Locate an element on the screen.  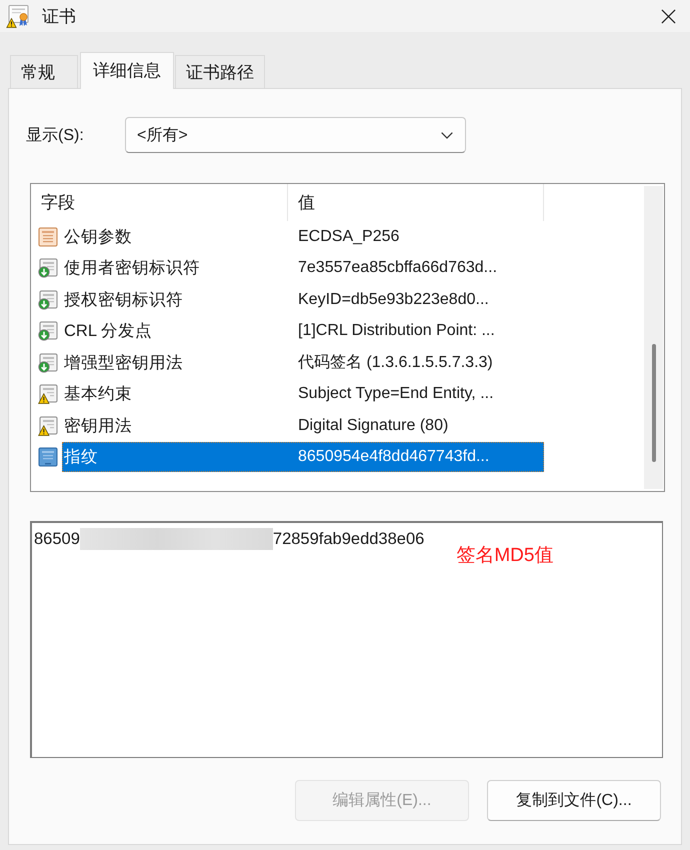
field-name: 密钥用法 is located at coordinates (98, 426).